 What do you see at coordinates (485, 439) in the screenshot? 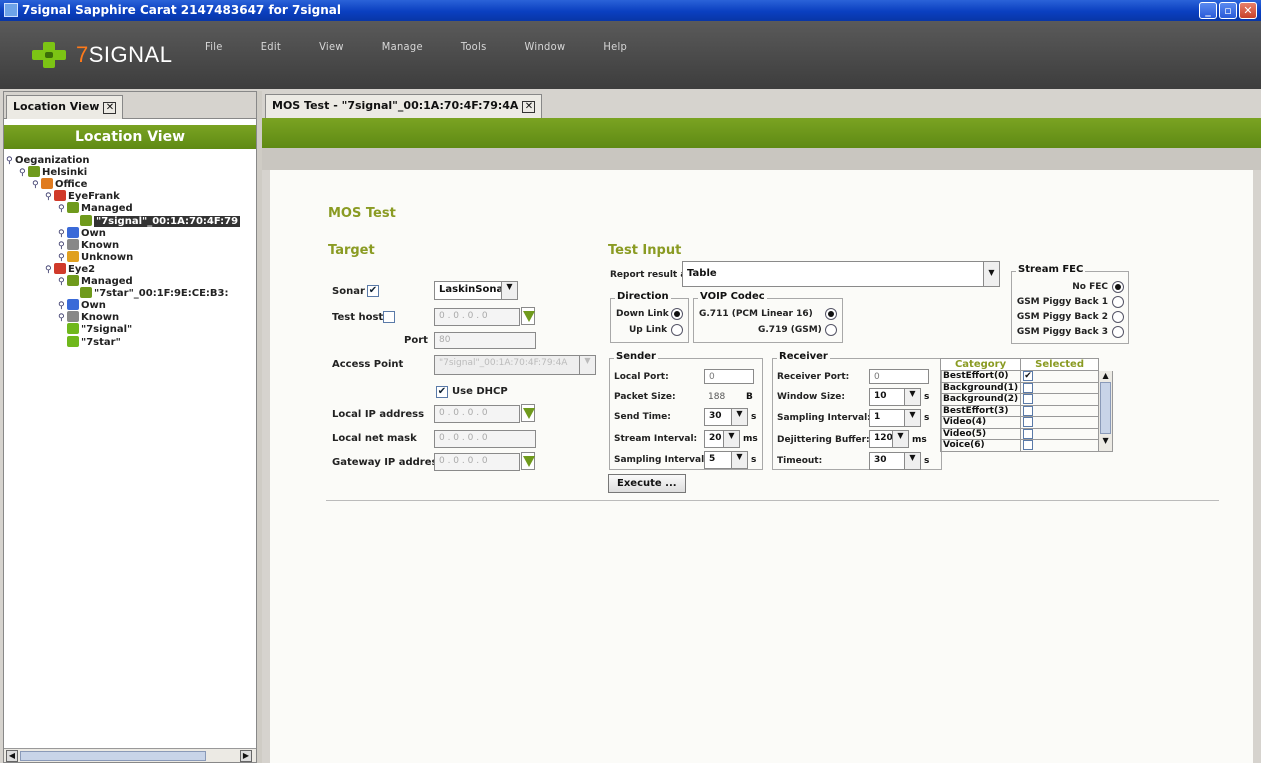
I see `local-mask-field: 0 . 0 . 0 . 0` at bounding box center [485, 439].